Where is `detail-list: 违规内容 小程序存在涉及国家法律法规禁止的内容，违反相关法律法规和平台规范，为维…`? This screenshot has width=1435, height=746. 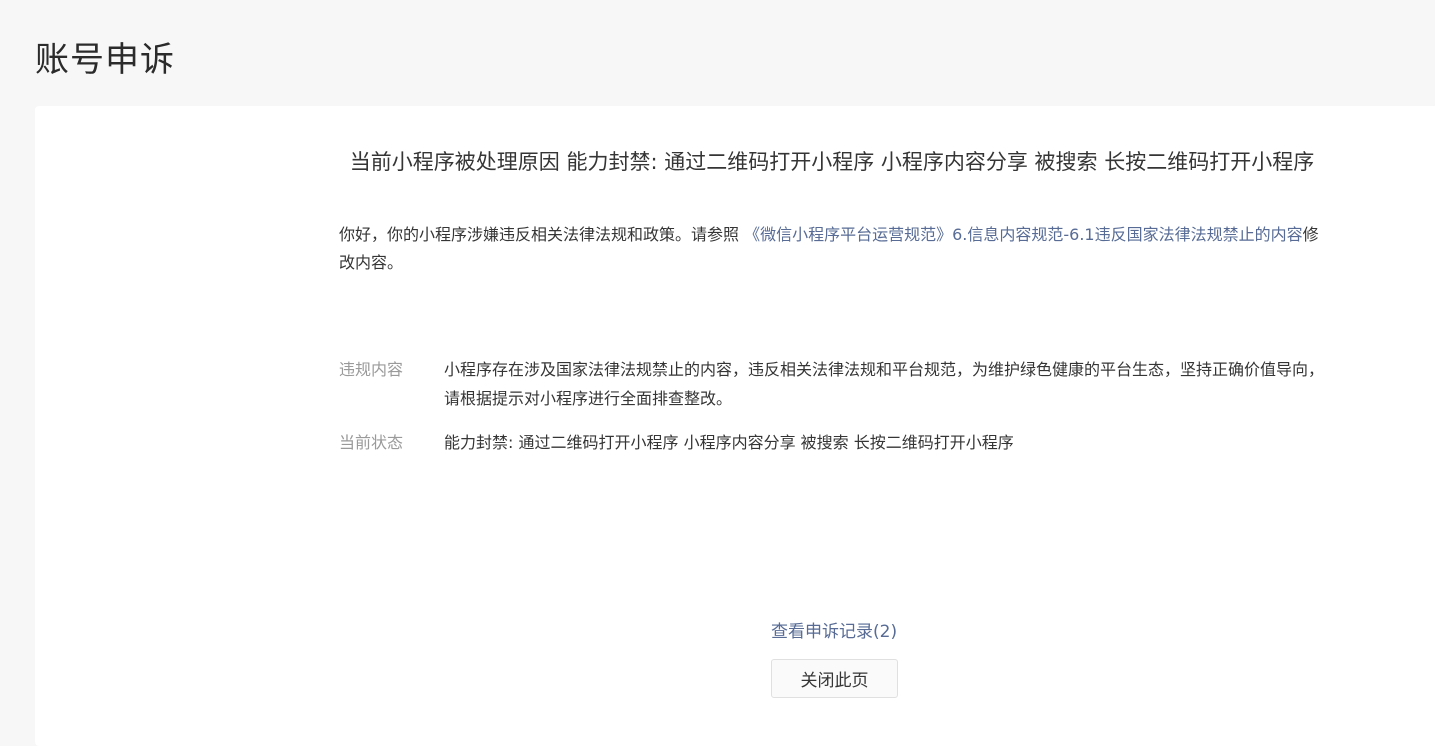
detail-list: 违规内容 小程序存在涉及国家法律法规禁止的内容，违反相关法律法规和平台规范，为维… is located at coordinates (832, 406).